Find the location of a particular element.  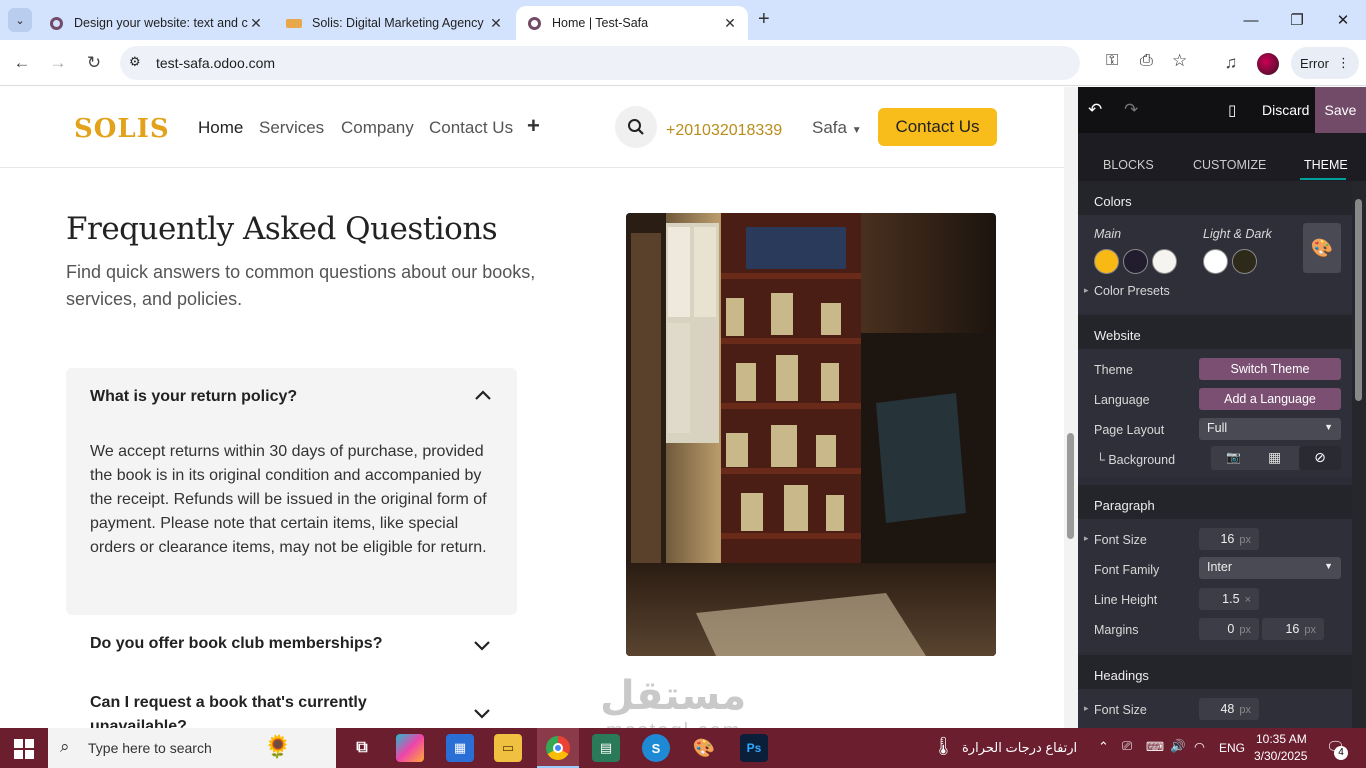

profile-avatar is located at coordinates (1268, 64).